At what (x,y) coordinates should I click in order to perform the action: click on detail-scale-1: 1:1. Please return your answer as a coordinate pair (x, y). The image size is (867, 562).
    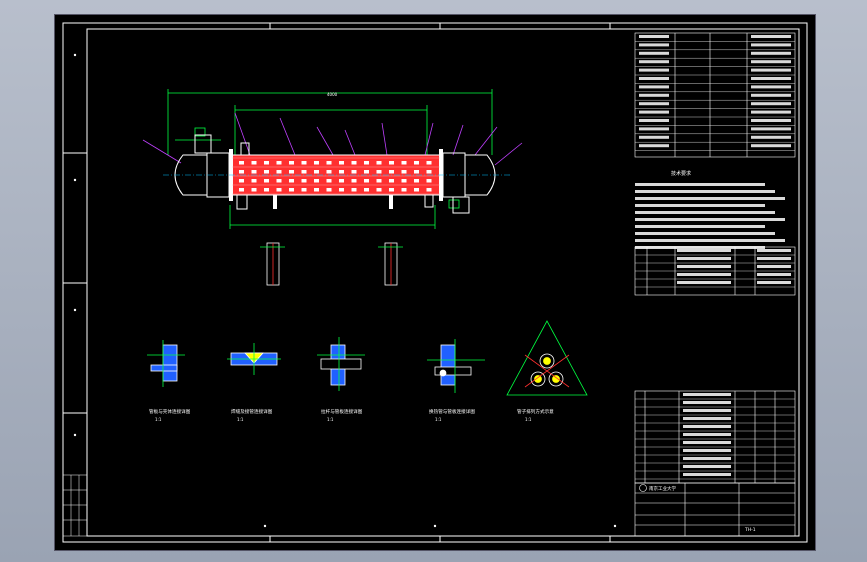
    Looking at the image, I should click on (158, 419).